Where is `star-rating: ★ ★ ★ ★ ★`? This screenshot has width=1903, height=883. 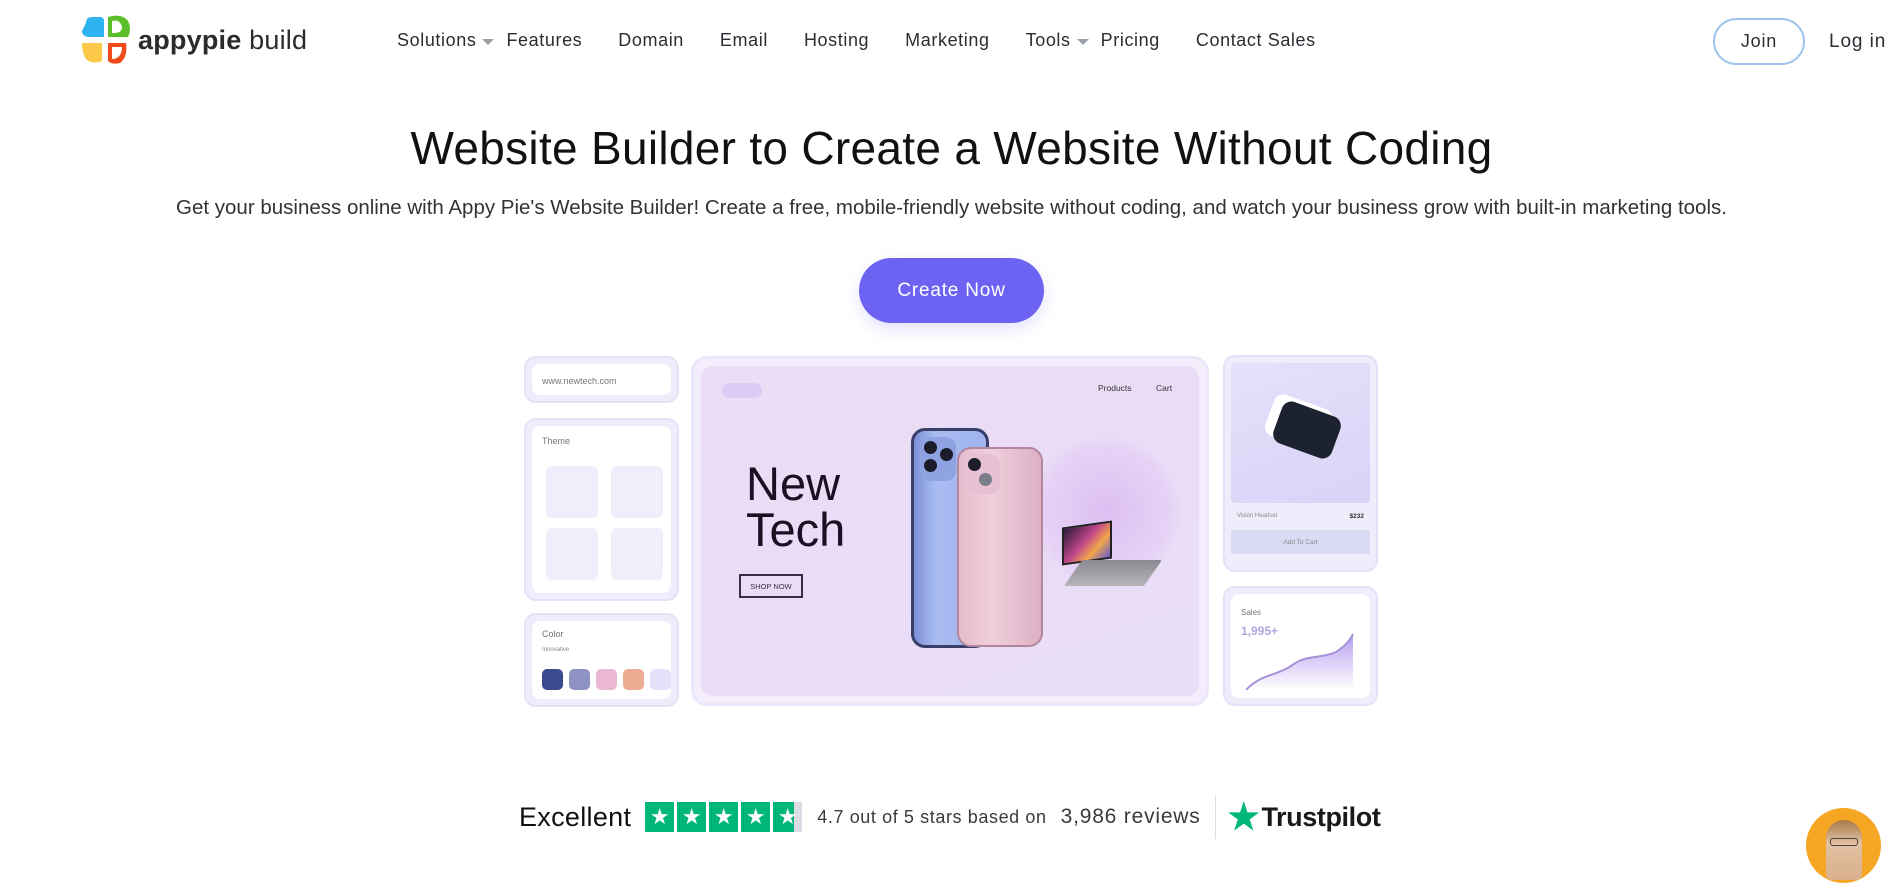 star-rating: ★ ★ ★ ★ ★ is located at coordinates (725, 817).